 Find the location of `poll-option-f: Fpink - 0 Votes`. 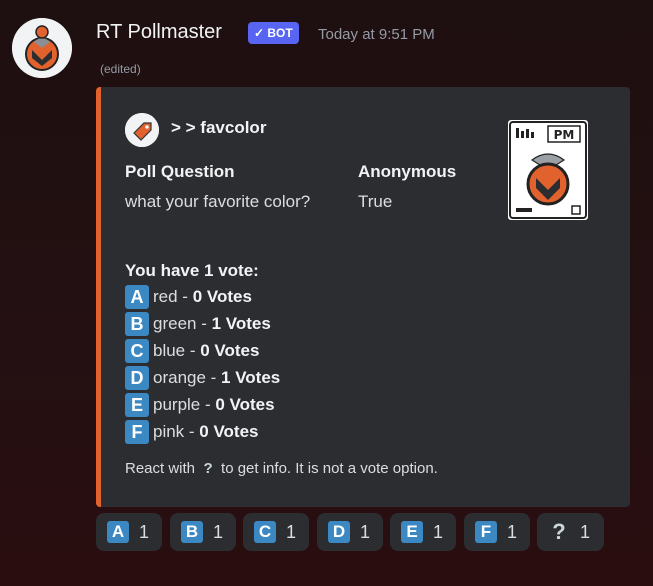

poll-option-f: Fpink - 0 Votes is located at coordinates (192, 432).